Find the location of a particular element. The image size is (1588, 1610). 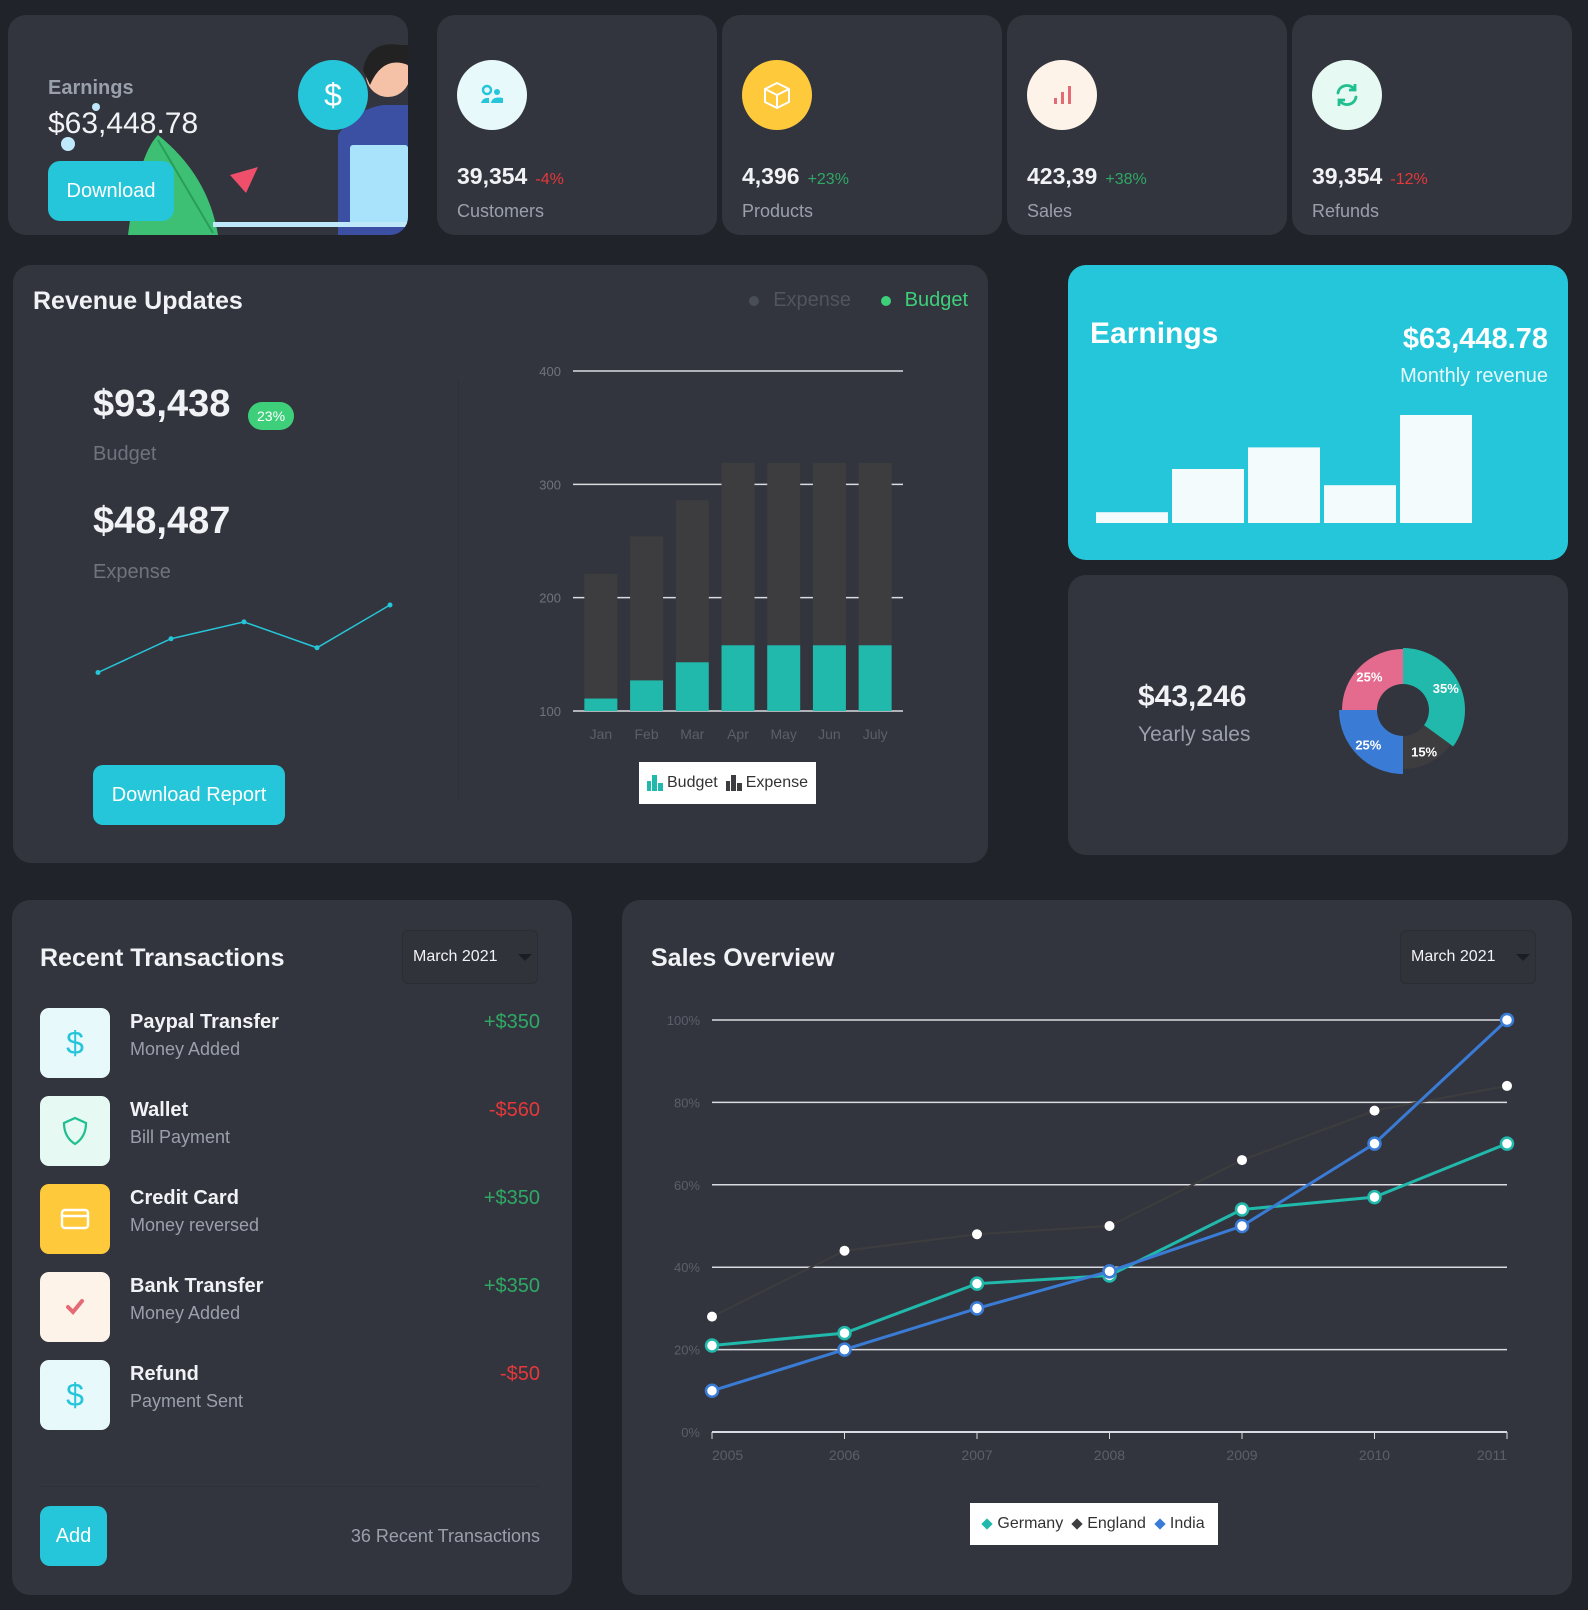

legend-budget: Budget is located at coordinates (924, 300).